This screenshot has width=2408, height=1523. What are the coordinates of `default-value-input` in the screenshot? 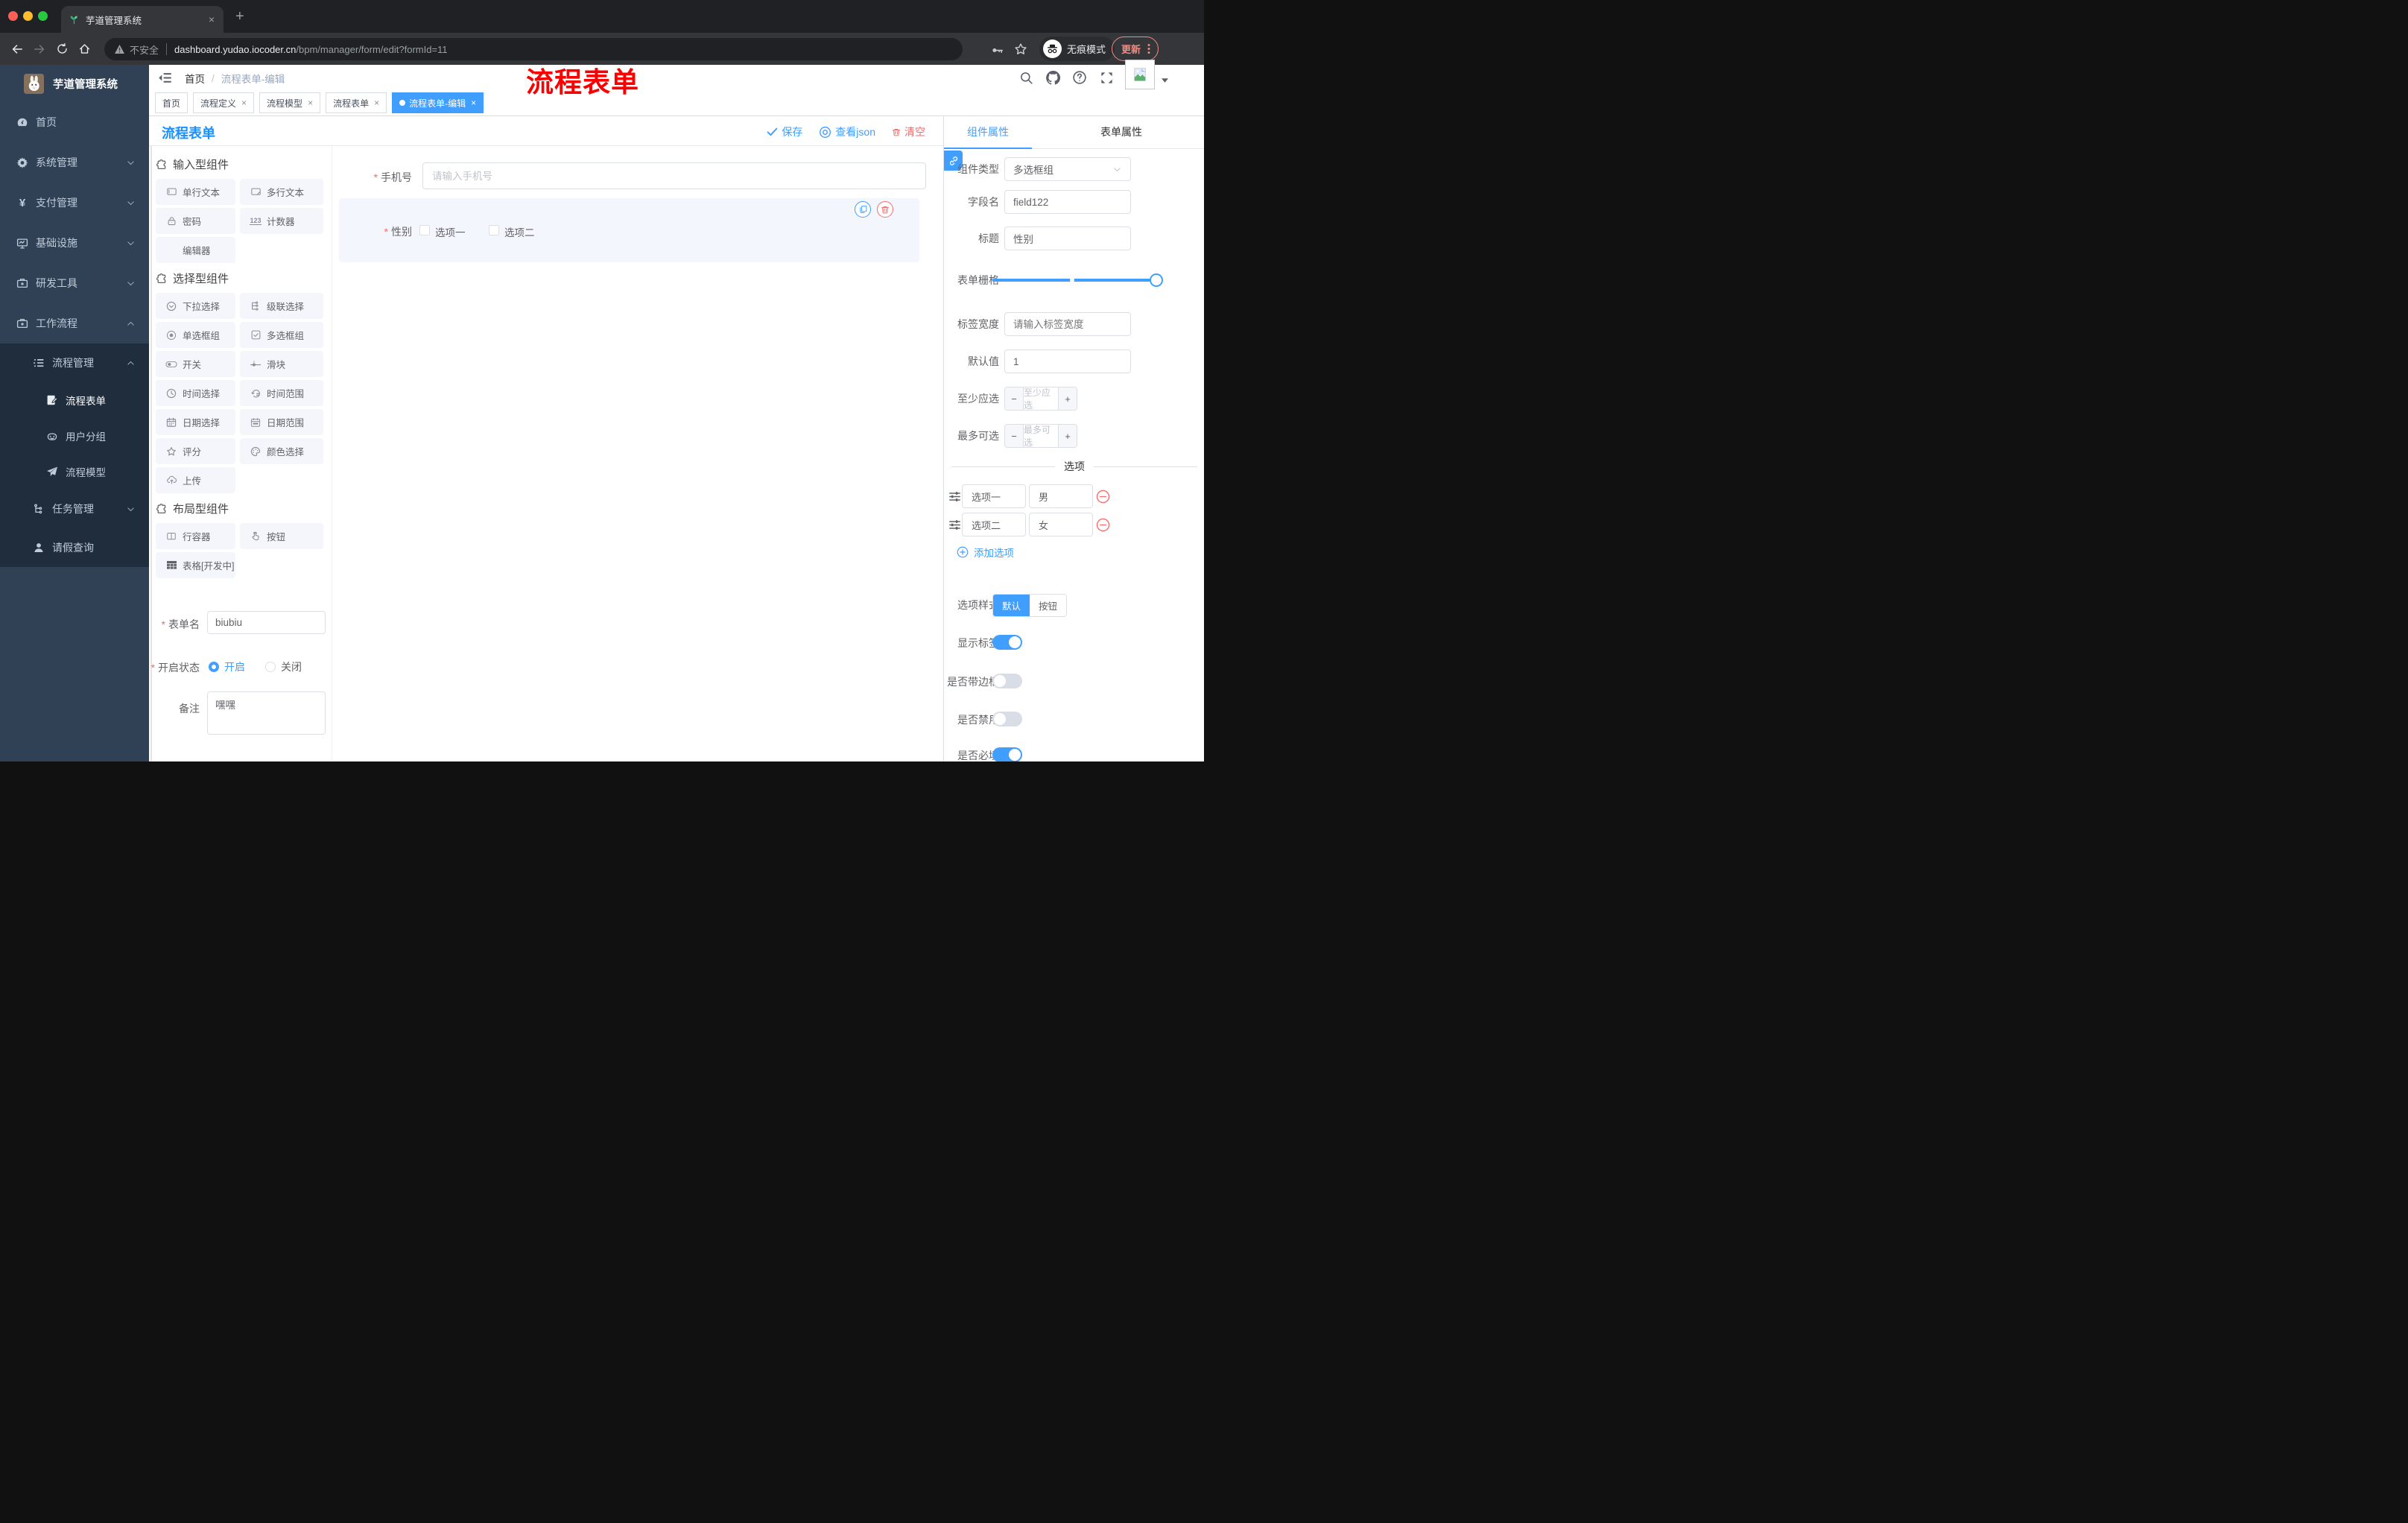 It's located at (1067, 361).